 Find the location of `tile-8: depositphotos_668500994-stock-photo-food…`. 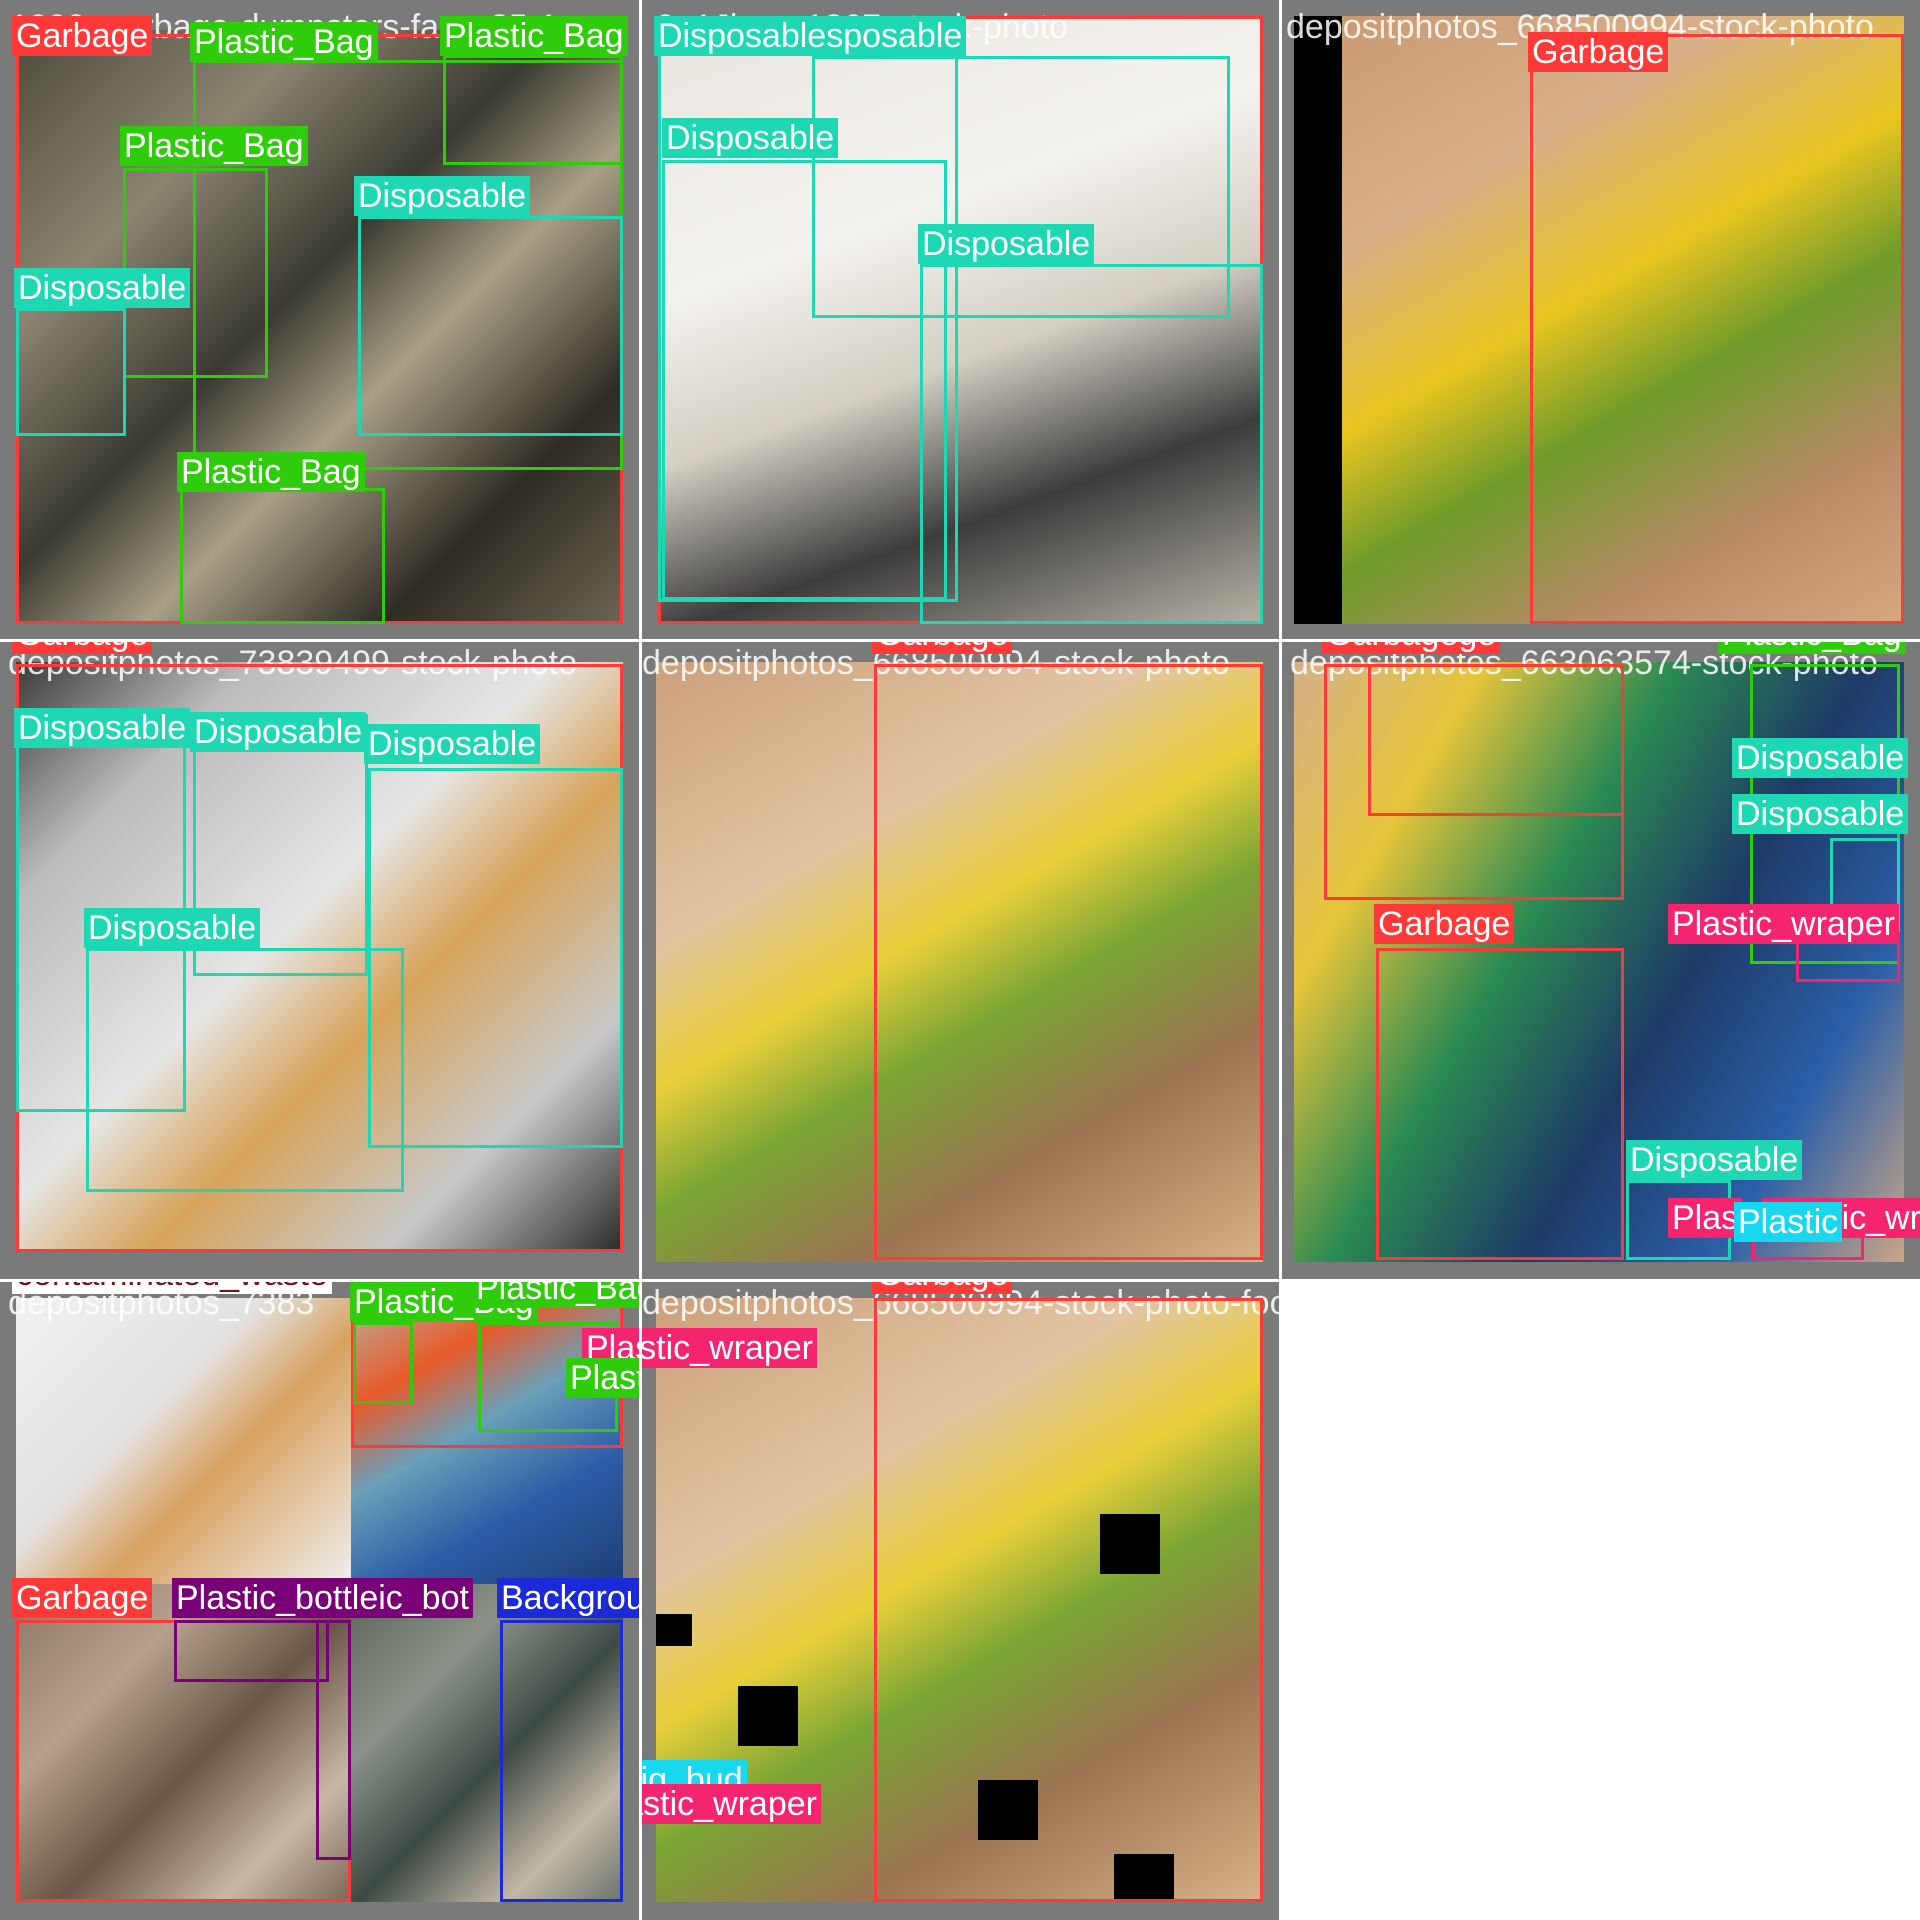

tile-8: depositphotos_668500994-stock-photo-food… is located at coordinates (960, 1601).